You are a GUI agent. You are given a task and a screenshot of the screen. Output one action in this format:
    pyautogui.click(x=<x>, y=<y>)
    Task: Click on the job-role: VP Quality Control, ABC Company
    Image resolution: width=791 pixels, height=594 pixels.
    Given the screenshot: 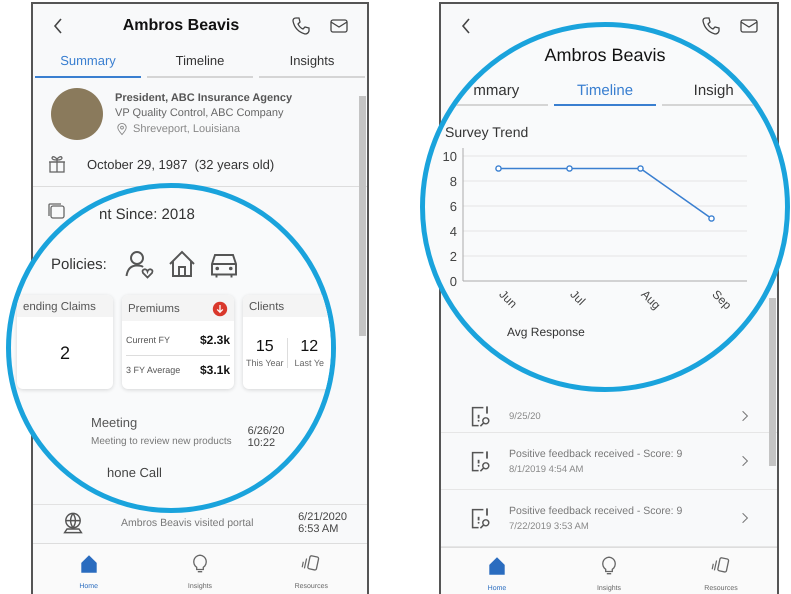 What is the action you would take?
    pyautogui.click(x=200, y=113)
    